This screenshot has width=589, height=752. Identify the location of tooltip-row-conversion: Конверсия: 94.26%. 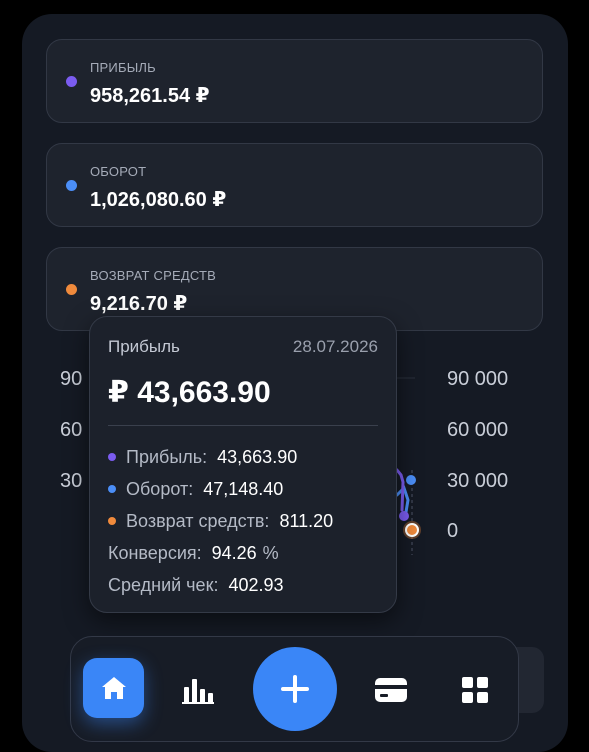
(193, 553).